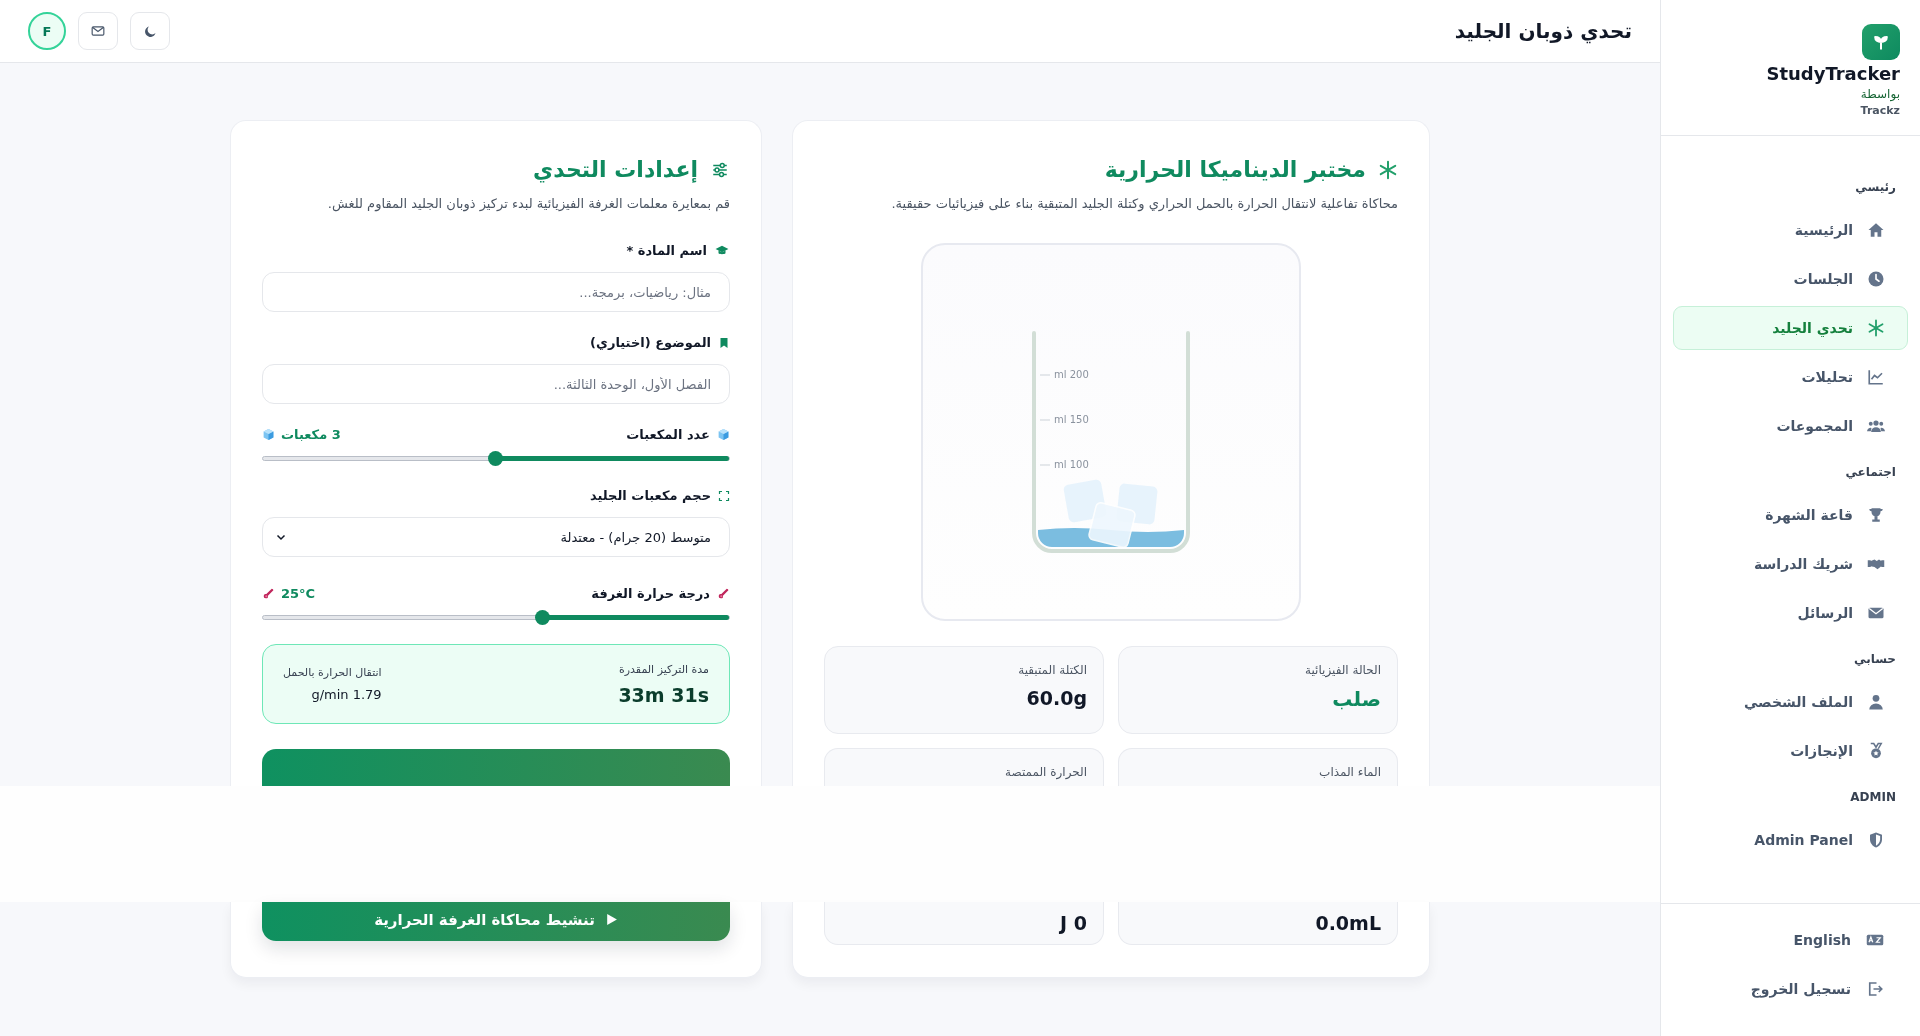  What do you see at coordinates (615, 169) in the screenshot?
I see `card-title: إعدادات التحدي` at bounding box center [615, 169].